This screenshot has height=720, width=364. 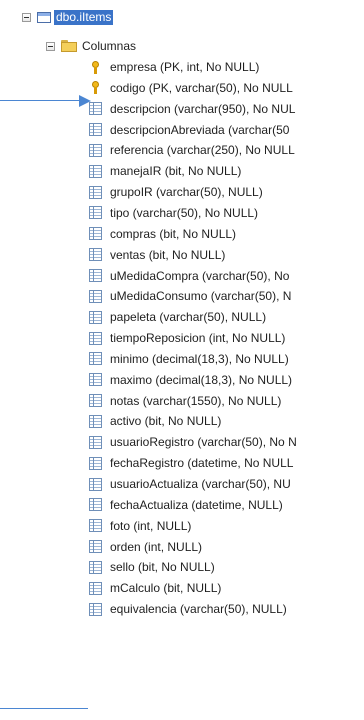 What do you see at coordinates (175, 171) in the screenshot?
I see `column-label: manejaIR (bit, No NULL)` at bounding box center [175, 171].